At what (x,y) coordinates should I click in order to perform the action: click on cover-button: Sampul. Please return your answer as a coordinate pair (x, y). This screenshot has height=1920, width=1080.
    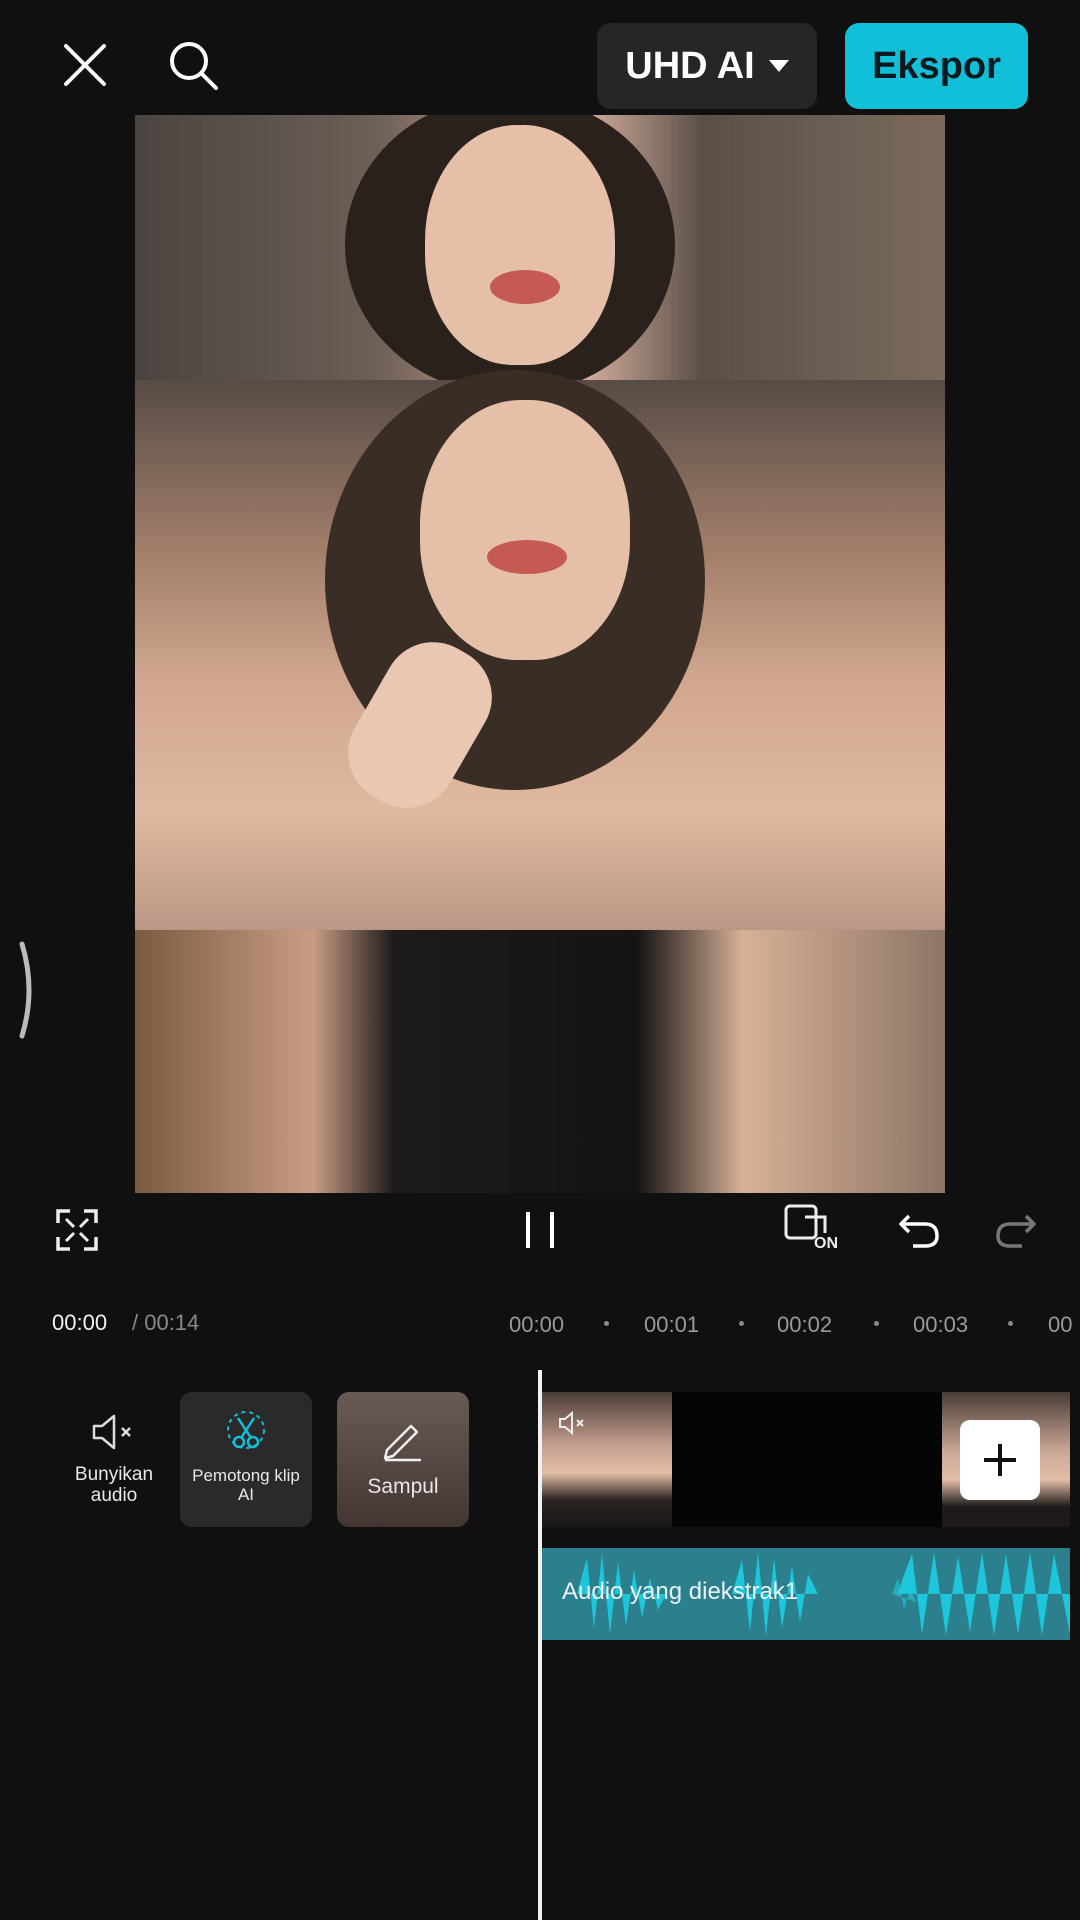
    Looking at the image, I should click on (403, 1459).